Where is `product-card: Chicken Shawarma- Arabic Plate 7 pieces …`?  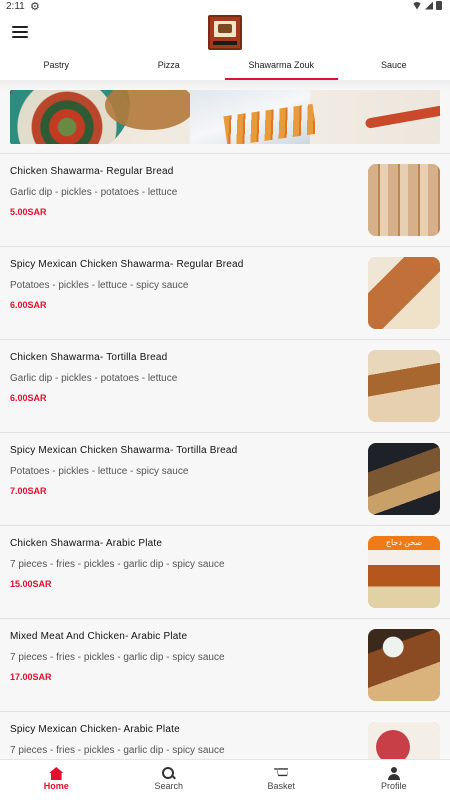 product-card: Chicken Shawarma- Arabic Plate 7 pieces … is located at coordinates (225, 571).